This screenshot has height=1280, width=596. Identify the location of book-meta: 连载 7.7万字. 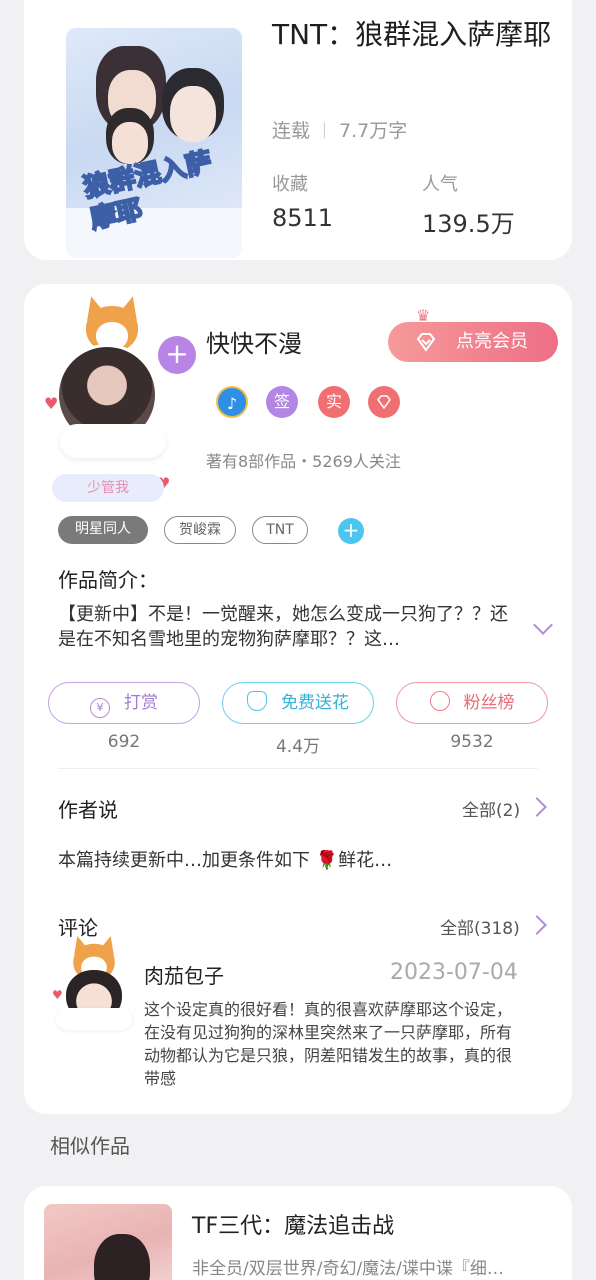
(339, 129).